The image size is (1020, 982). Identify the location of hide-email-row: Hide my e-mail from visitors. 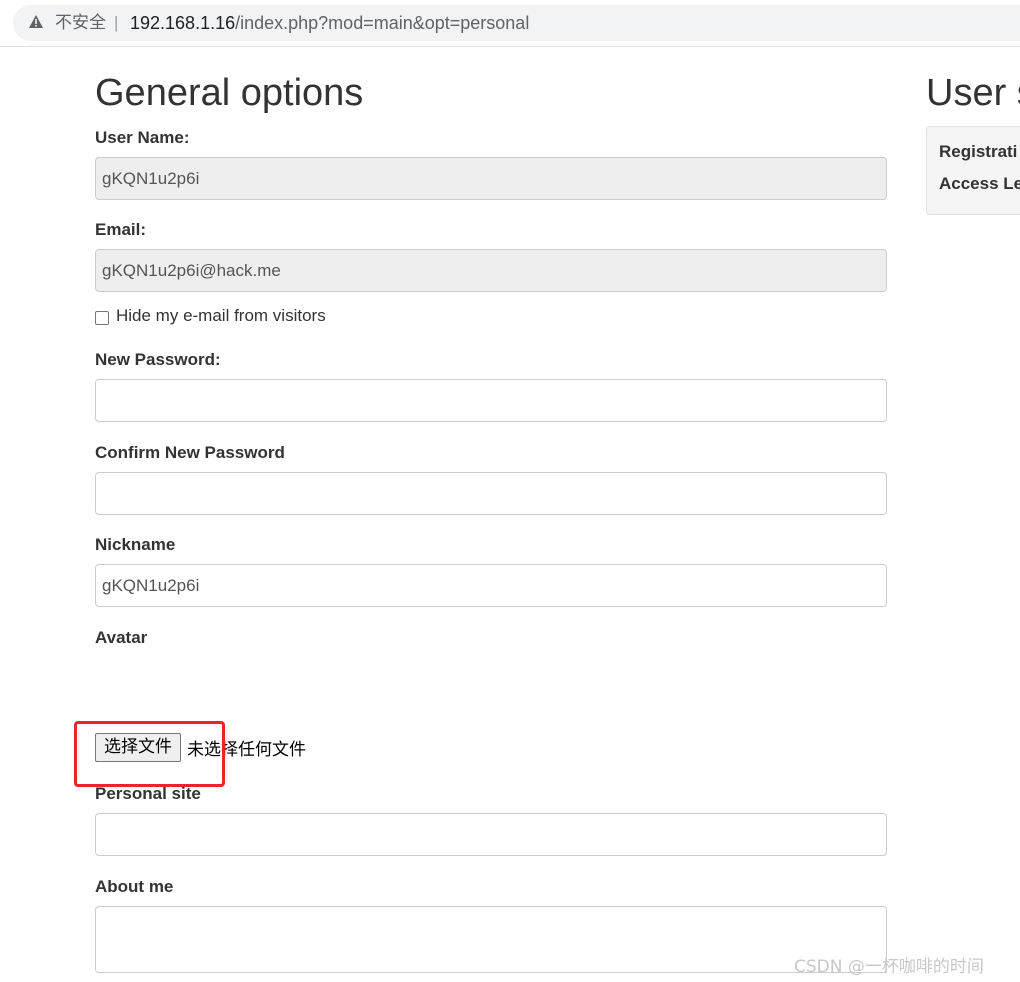
(210, 316).